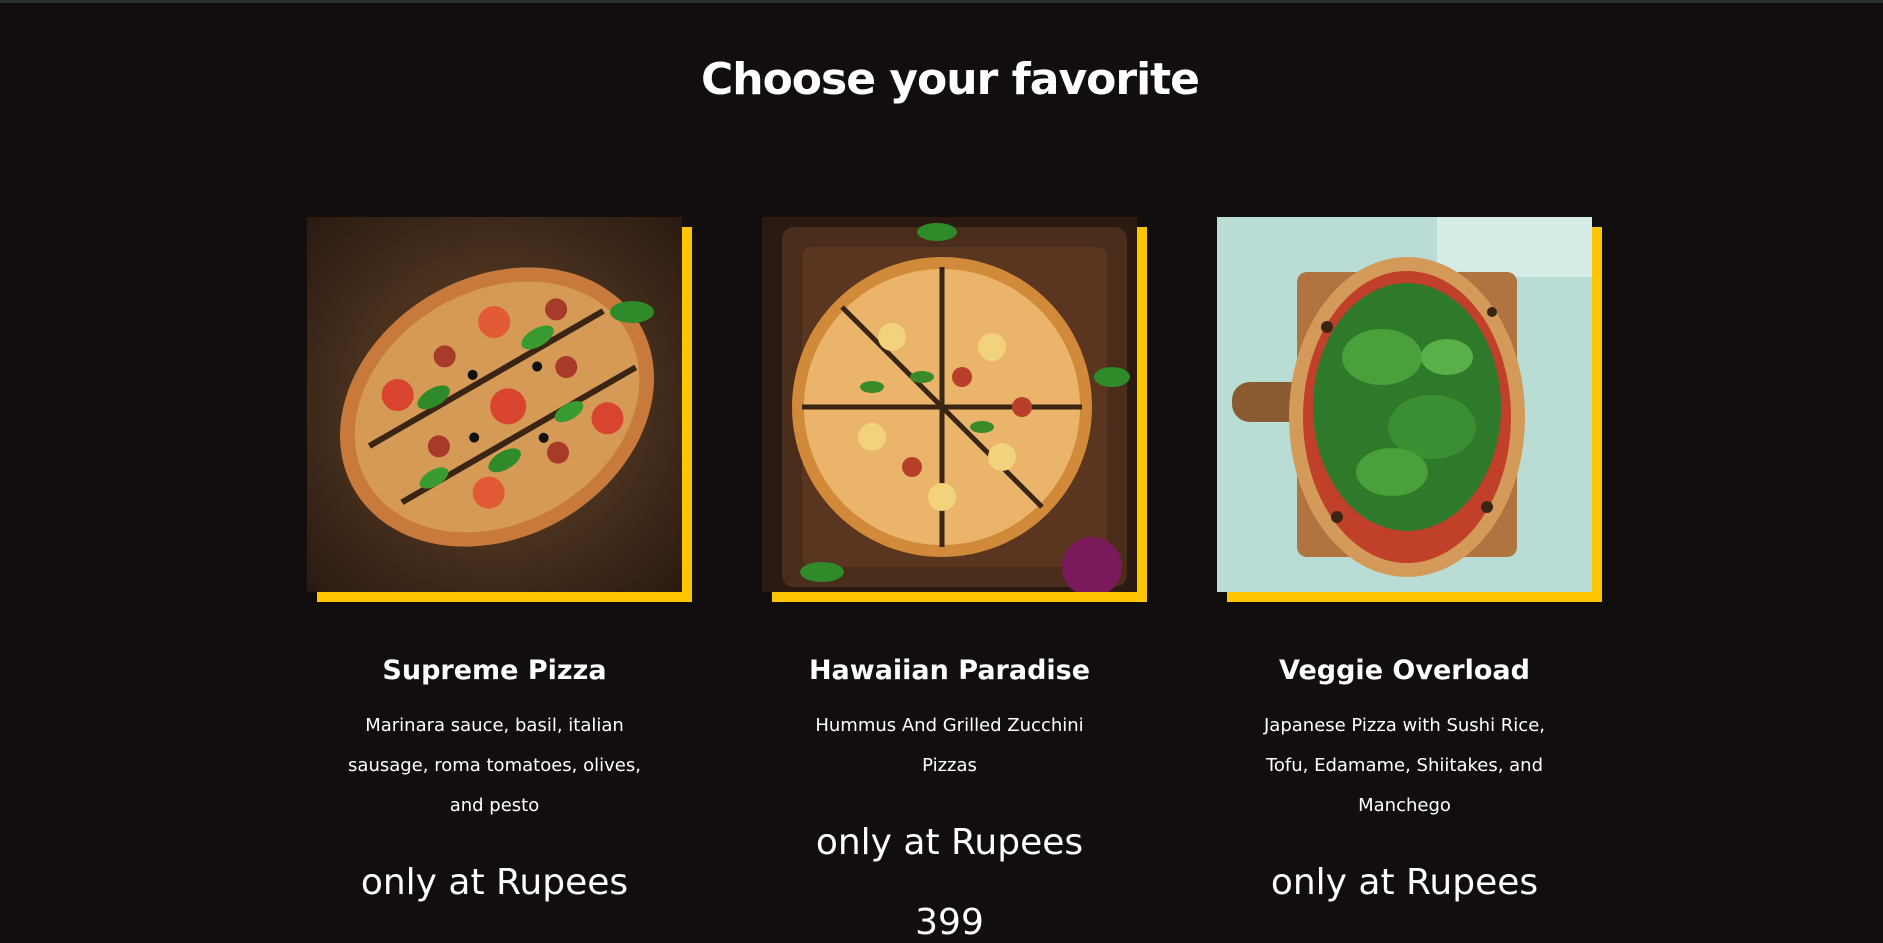 This screenshot has height=943, width=1883. I want to click on card-title: Supreme Pizza, so click(494, 670).